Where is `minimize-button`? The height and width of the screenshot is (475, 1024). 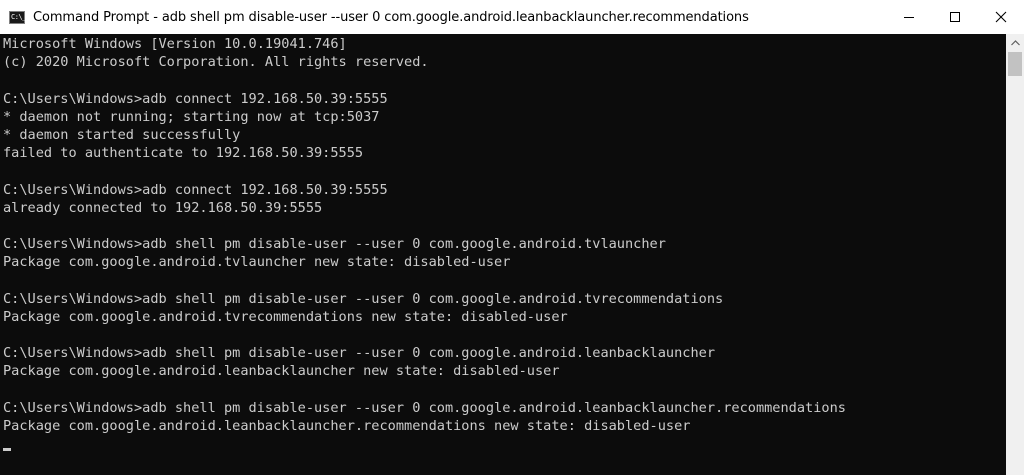
minimize-button is located at coordinates (909, 17).